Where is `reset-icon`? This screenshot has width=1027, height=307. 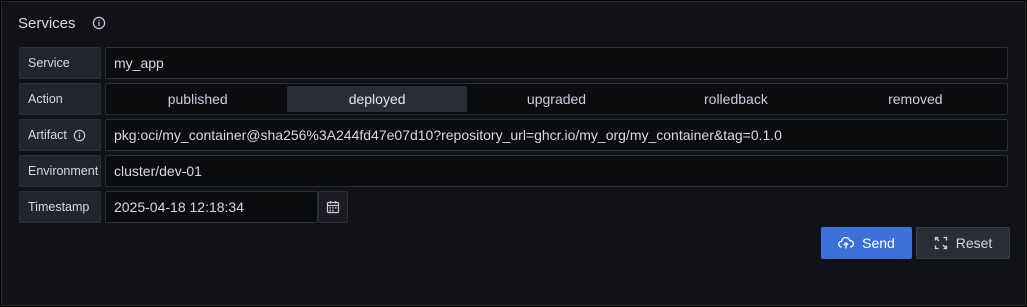 reset-icon is located at coordinates (941, 243).